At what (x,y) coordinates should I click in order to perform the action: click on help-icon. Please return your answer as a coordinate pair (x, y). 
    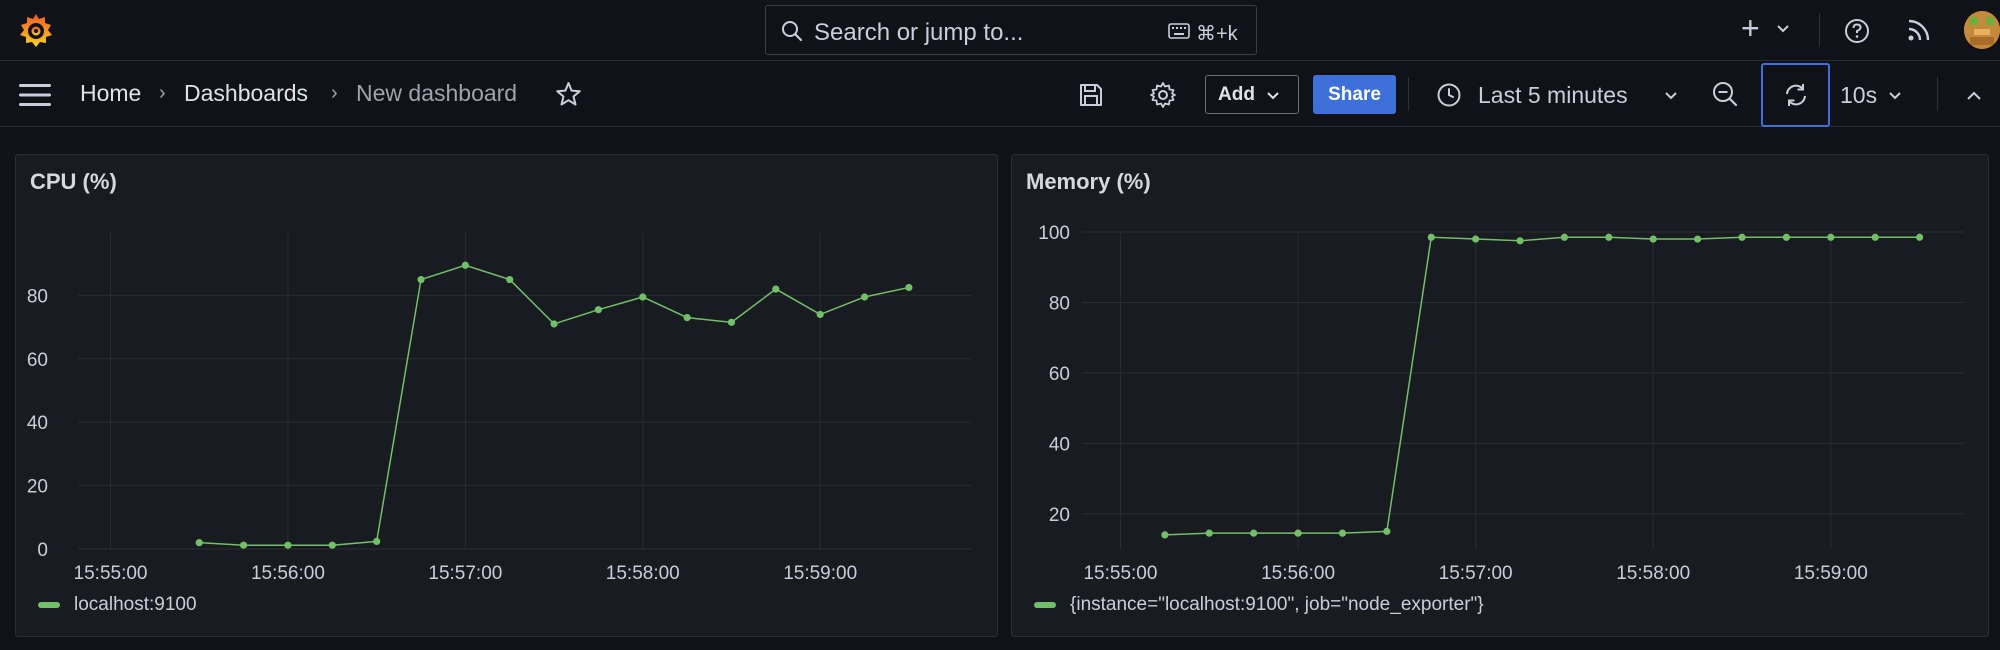
    Looking at the image, I should click on (1857, 31).